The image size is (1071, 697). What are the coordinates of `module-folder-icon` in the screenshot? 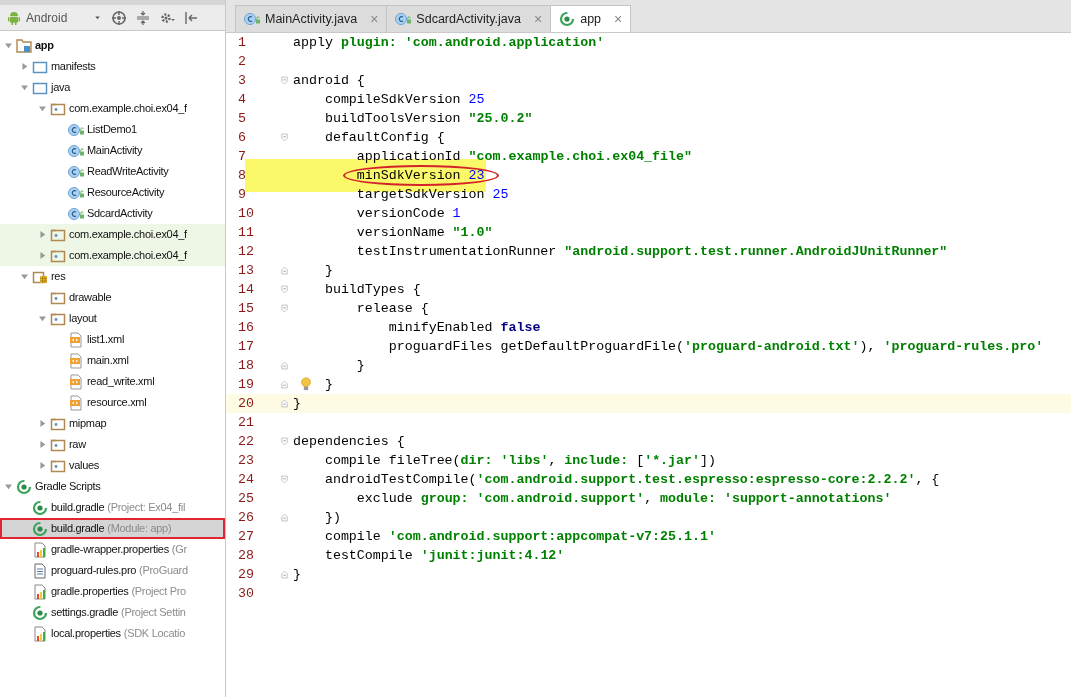 It's located at (24, 45).